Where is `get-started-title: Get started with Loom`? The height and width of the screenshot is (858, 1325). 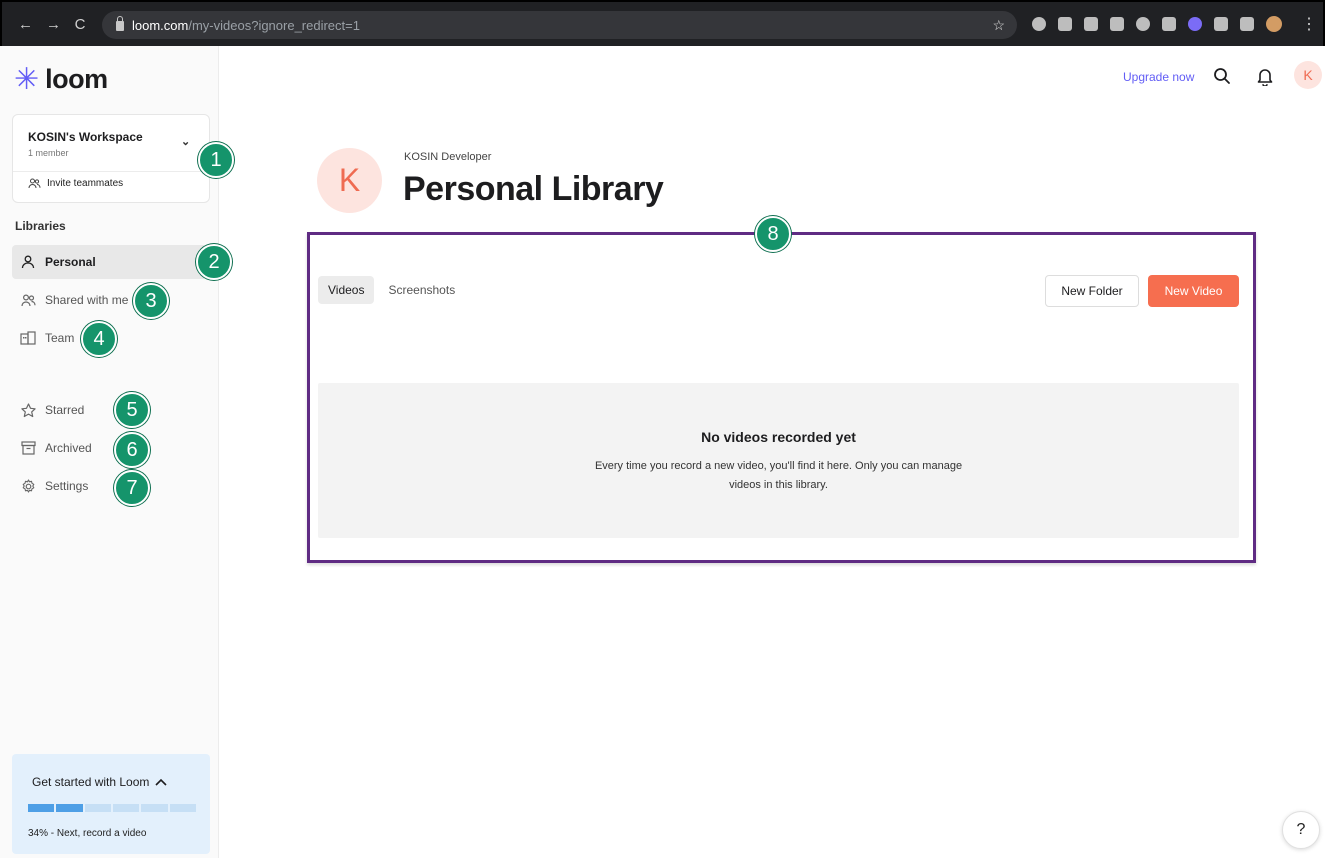
get-started-title: Get started with Loom is located at coordinates (91, 782).